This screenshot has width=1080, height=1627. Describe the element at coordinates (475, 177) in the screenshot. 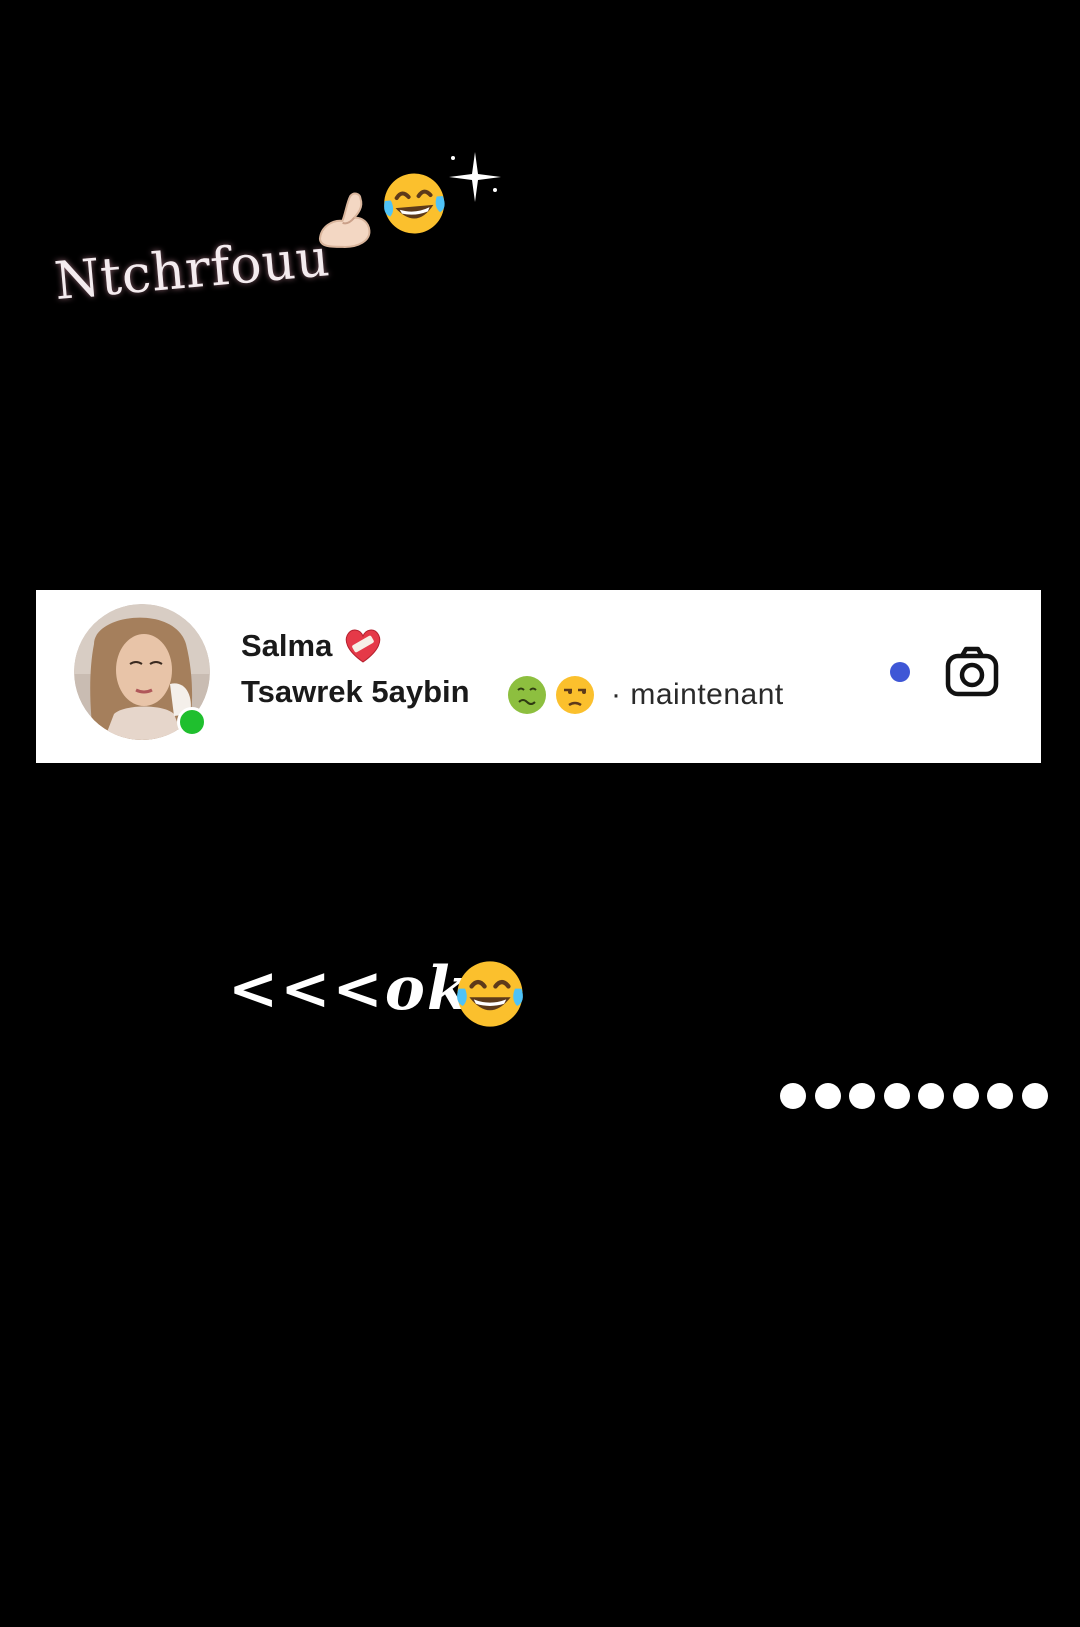

I see `sparkles-icon` at that location.